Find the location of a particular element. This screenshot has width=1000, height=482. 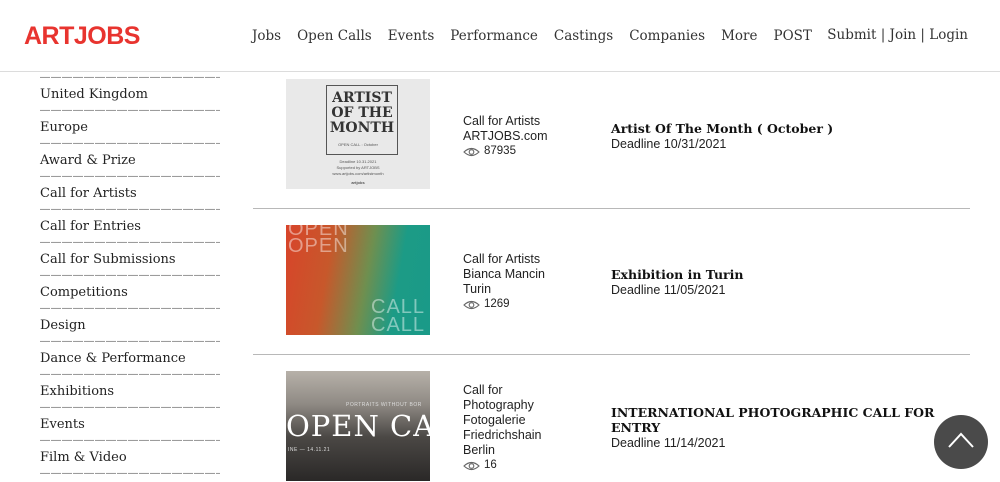

submit-link: Submit is located at coordinates (851, 35).